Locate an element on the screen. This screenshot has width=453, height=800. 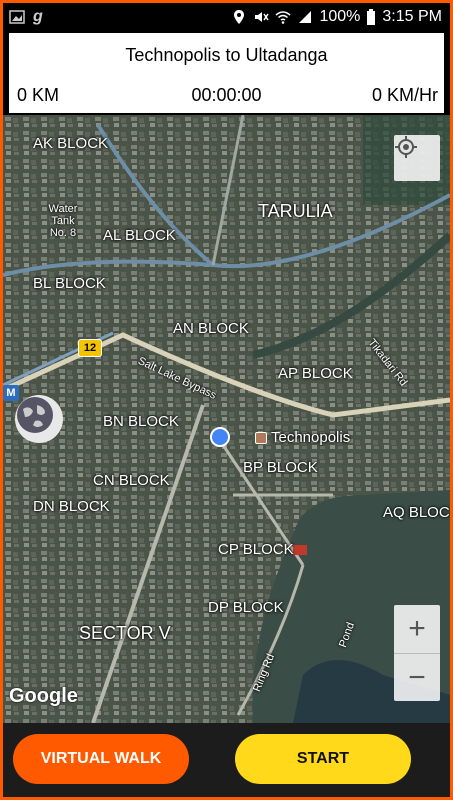
label-bl-block: BL BLOCK is located at coordinates (69, 283).